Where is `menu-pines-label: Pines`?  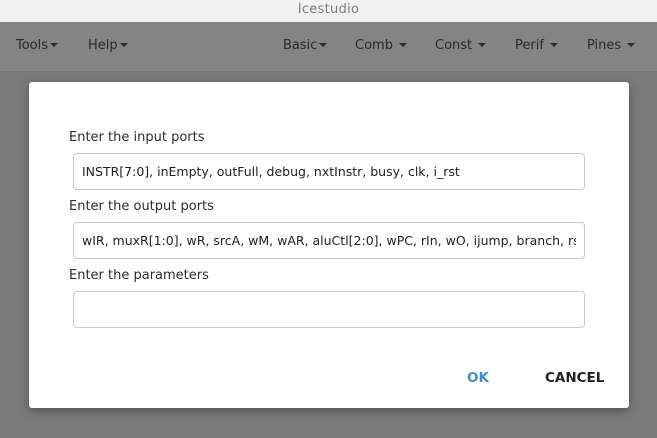 menu-pines-label: Pines is located at coordinates (604, 45).